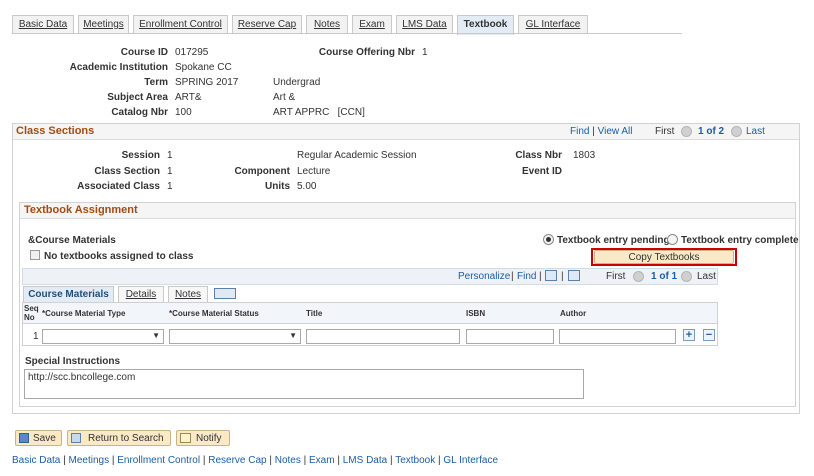  Describe the element at coordinates (103, 24) in the screenshot. I see `tab-meetings: Meetings` at that location.